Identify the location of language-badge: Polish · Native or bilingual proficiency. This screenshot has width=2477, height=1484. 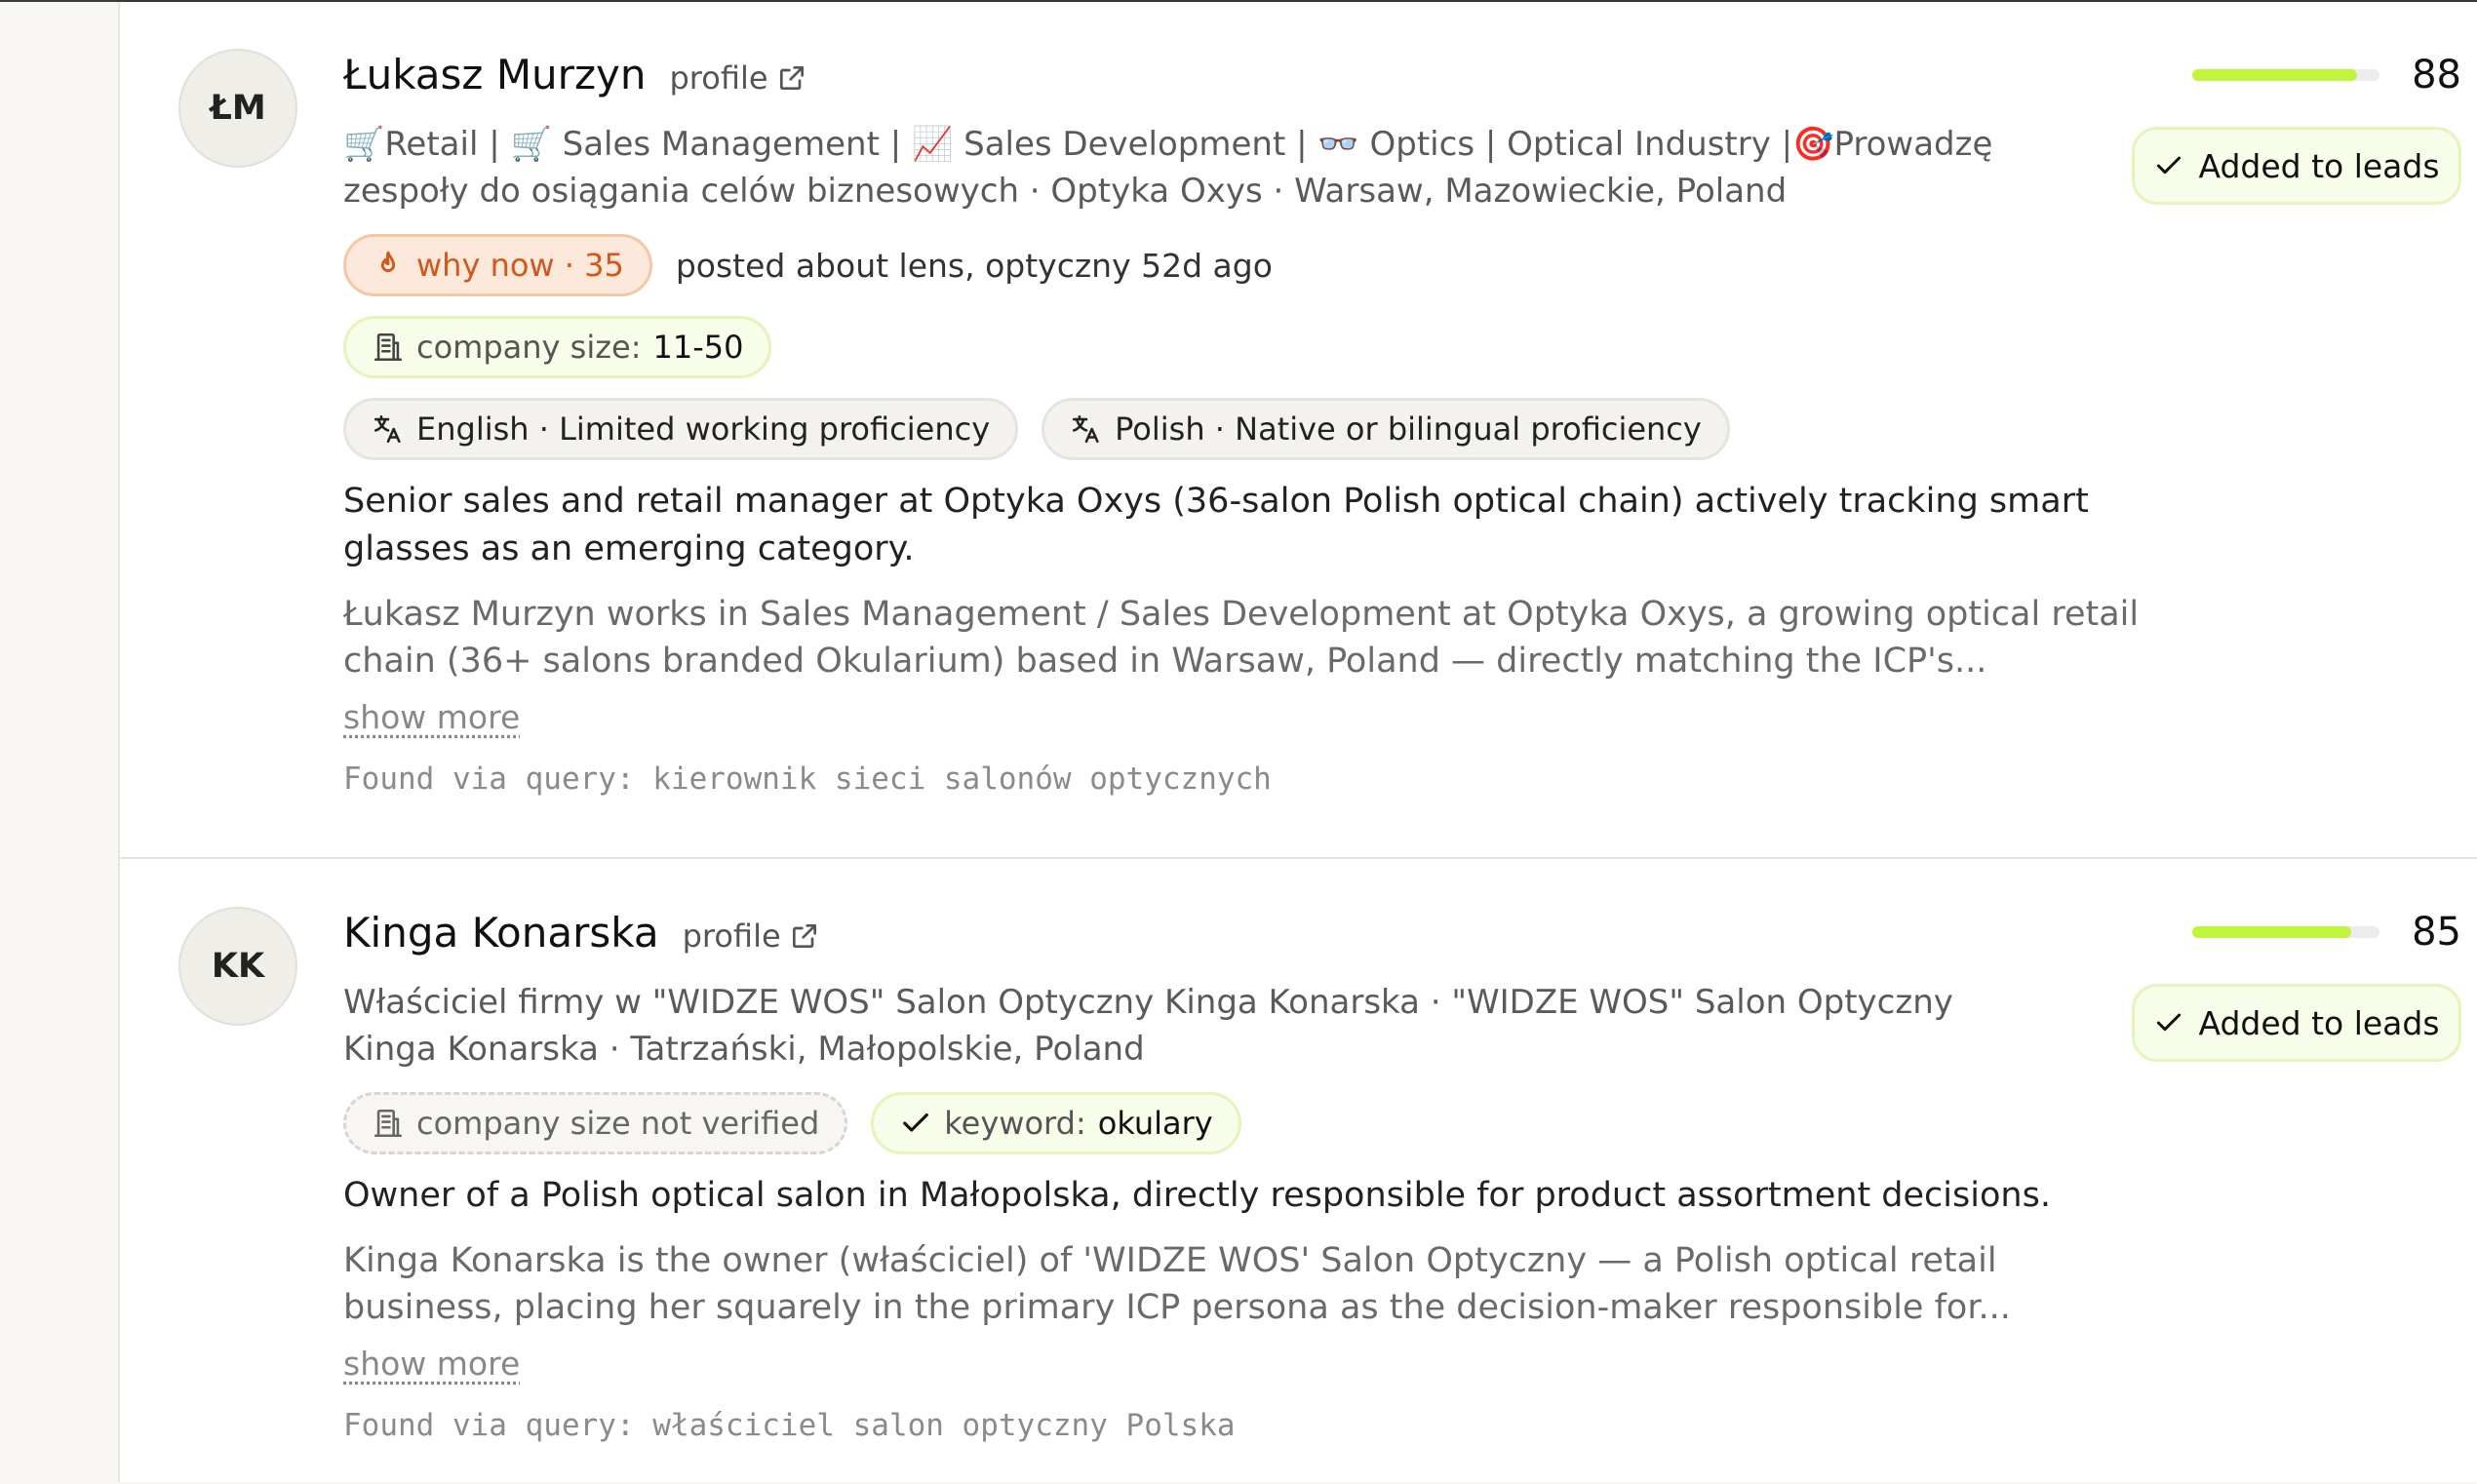
(1386, 429).